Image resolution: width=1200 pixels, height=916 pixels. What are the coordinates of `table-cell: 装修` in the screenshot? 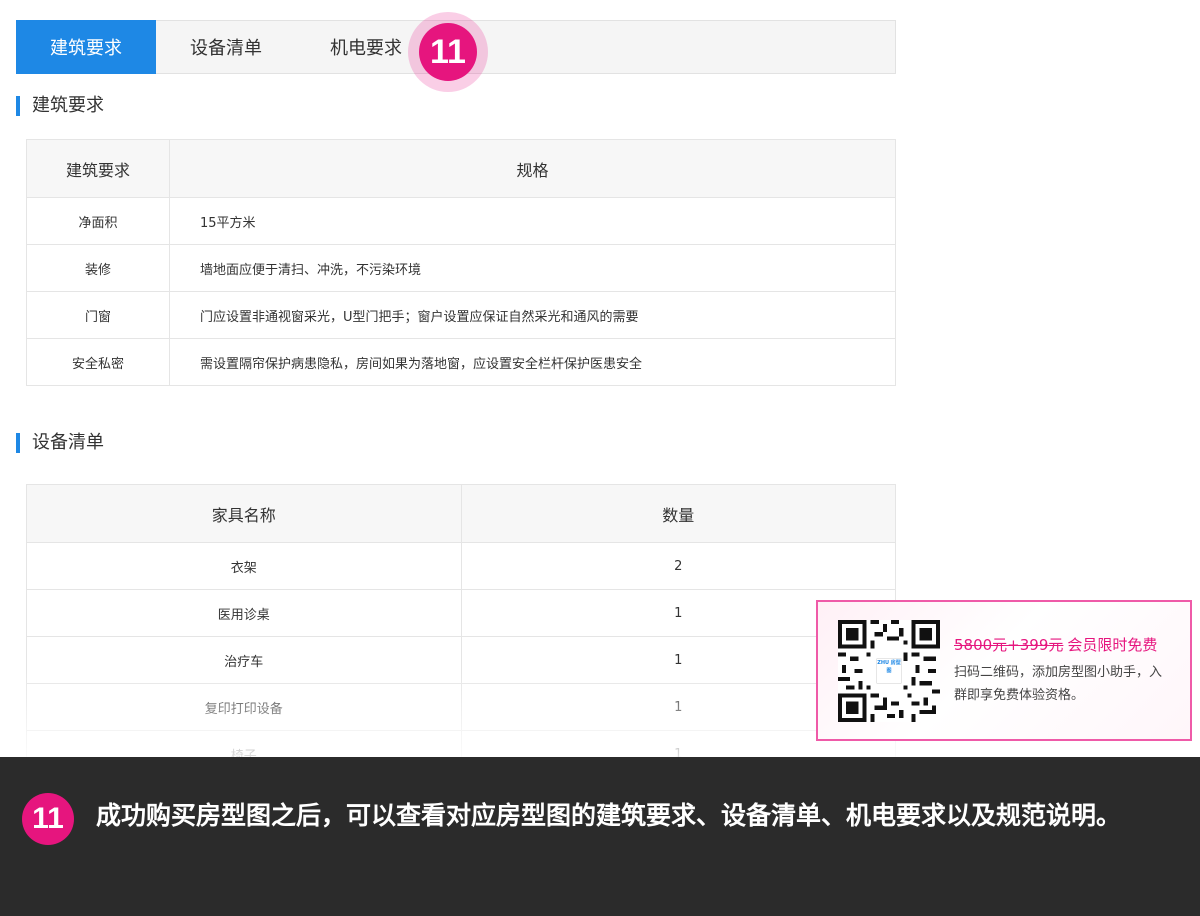 It's located at (98, 268).